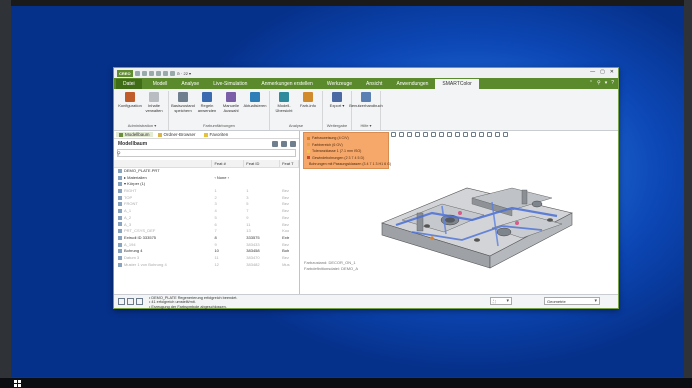 This screenshot has height=388, width=692. I want to click on pause-icon, so click(497, 134).